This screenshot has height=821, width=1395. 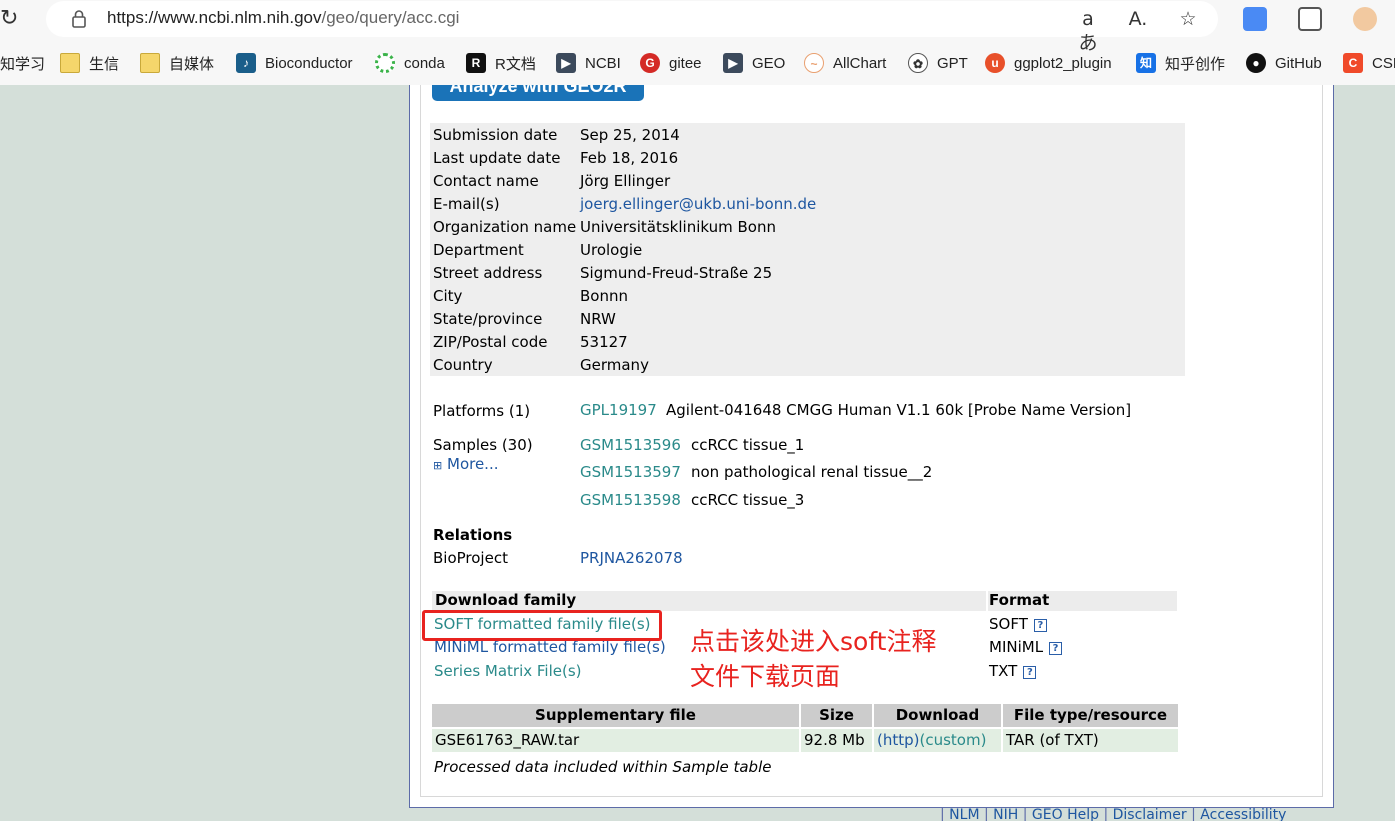 I want to click on detail-label: Street address, so click(x=488, y=273).